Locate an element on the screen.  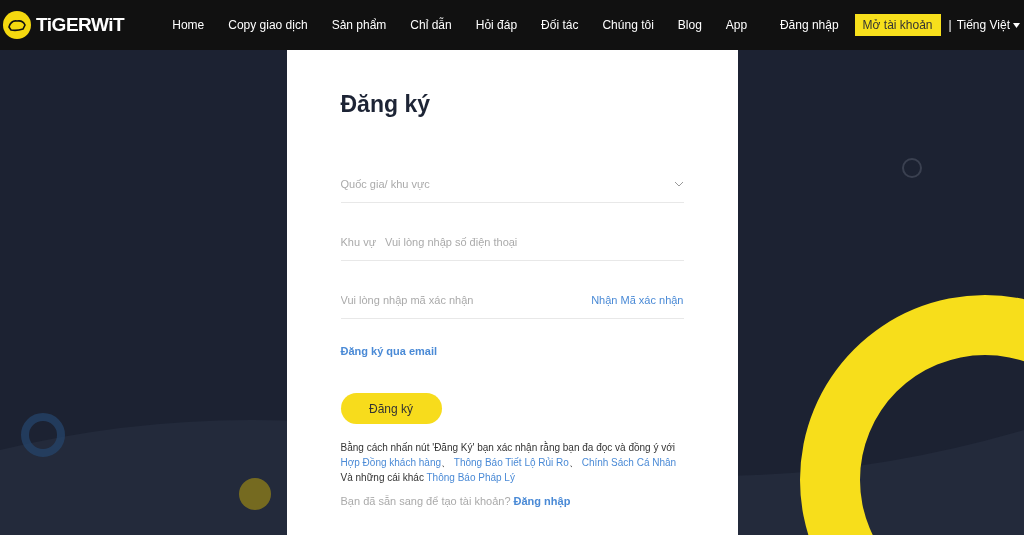
language-selector: Tiếng Việt is located at coordinates (988, 25).